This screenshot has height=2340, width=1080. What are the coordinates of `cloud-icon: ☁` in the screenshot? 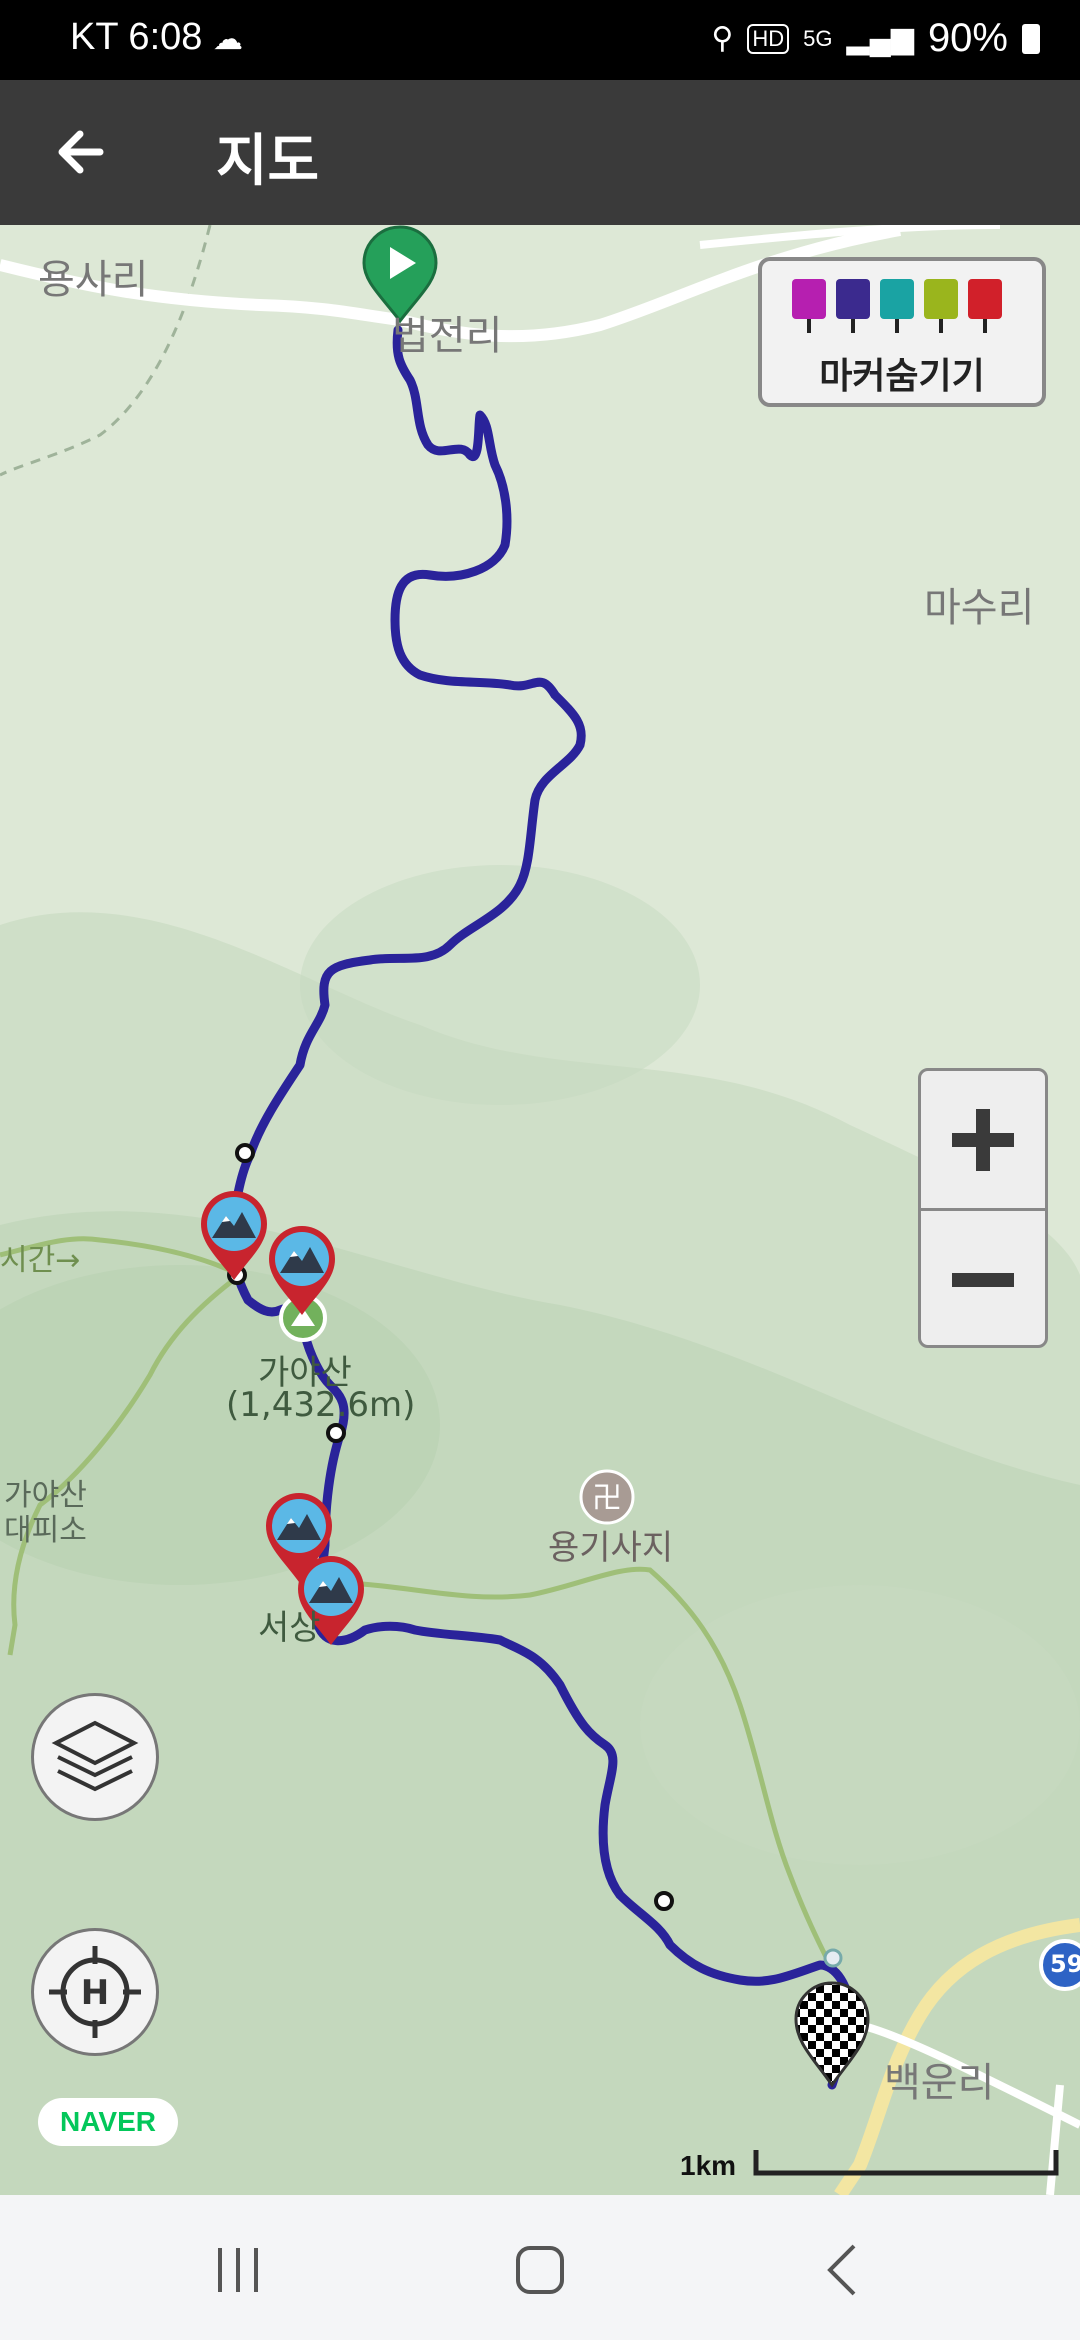 It's located at (227, 39).